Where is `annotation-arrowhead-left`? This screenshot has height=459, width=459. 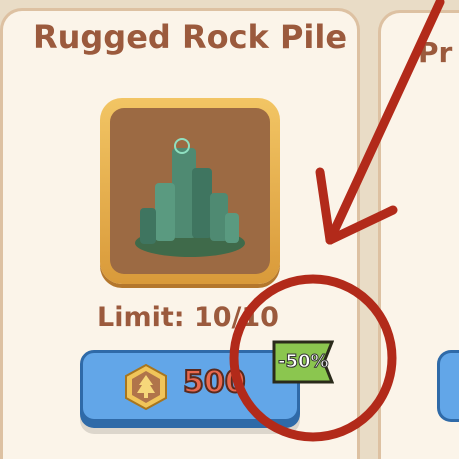 annotation-arrowhead-left is located at coordinates (325, 206).